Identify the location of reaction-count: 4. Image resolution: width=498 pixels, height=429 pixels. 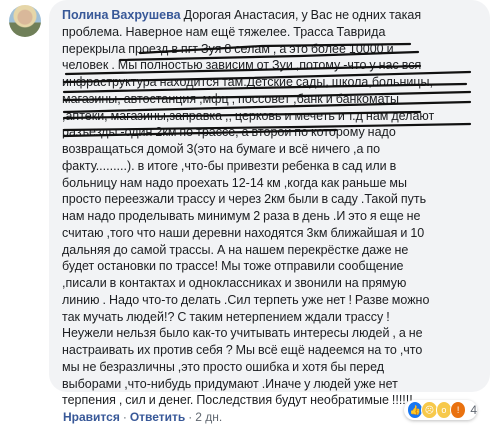
(473, 410).